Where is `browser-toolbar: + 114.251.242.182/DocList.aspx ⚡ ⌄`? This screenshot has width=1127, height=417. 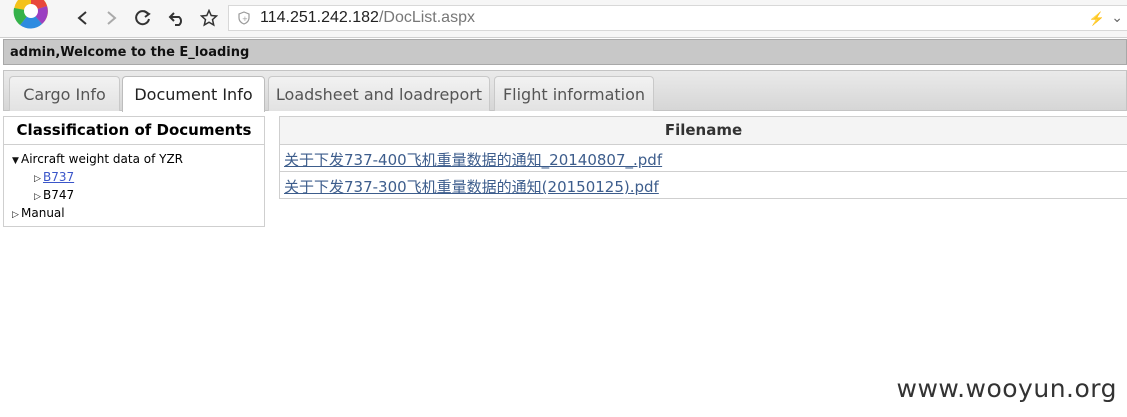 browser-toolbar: + 114.251.242.182/DocList.aspx ⚡ ⌄ is located at coordinates (563, 19).